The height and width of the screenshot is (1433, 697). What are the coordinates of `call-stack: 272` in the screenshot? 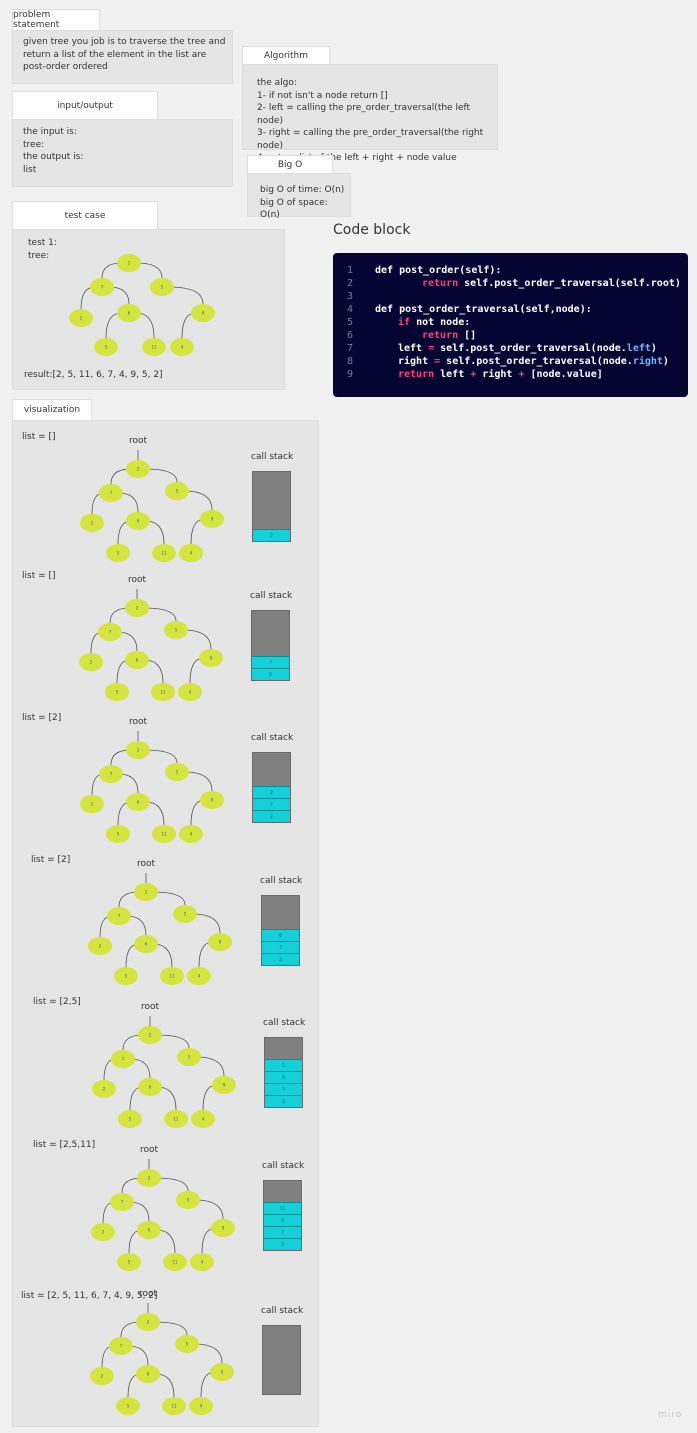 It's located at (271, 787).